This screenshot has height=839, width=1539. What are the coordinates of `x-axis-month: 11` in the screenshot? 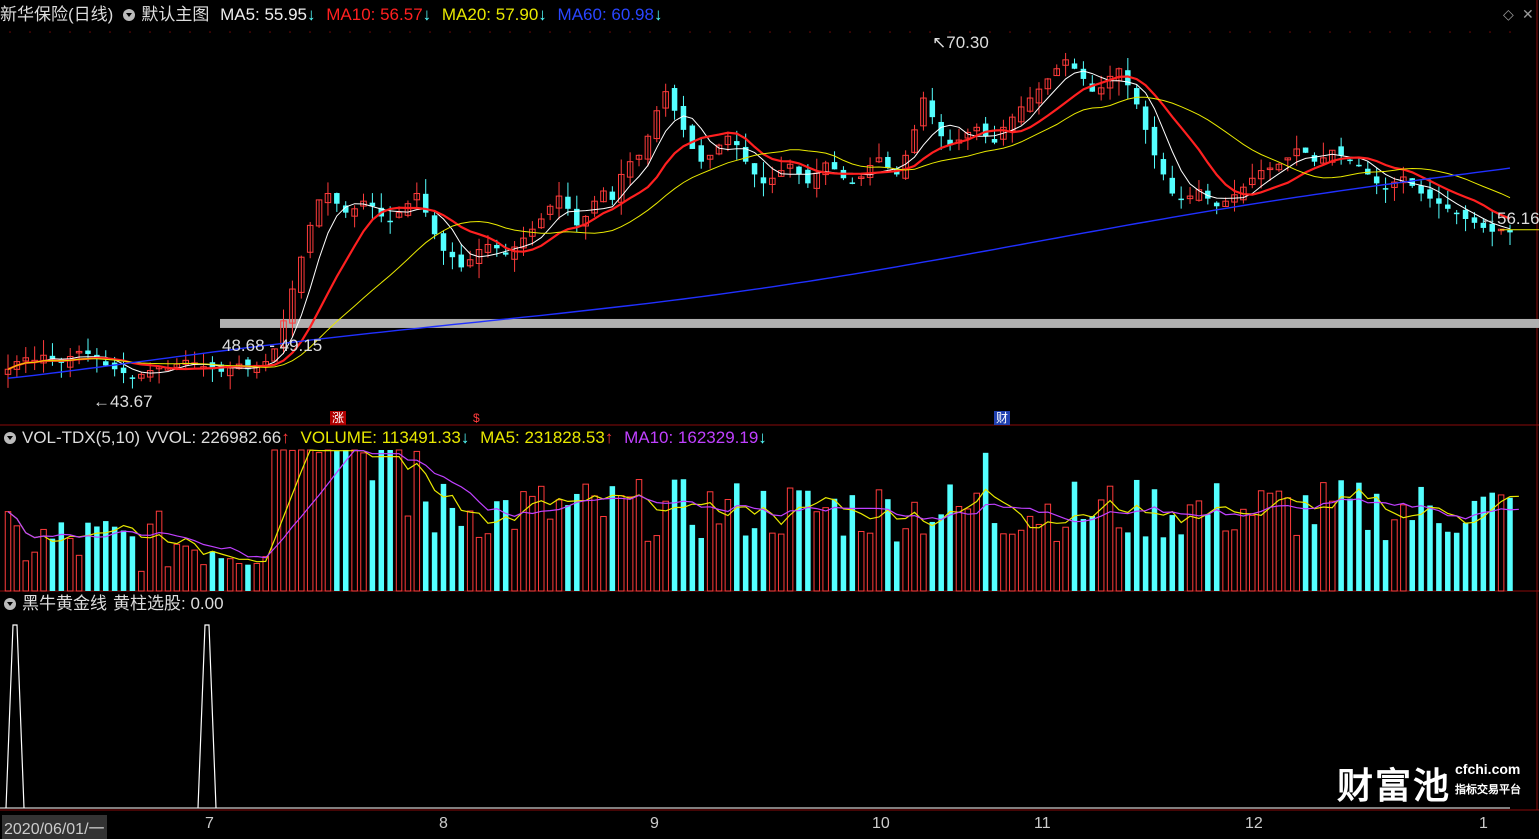 It's located at (1042, 823).